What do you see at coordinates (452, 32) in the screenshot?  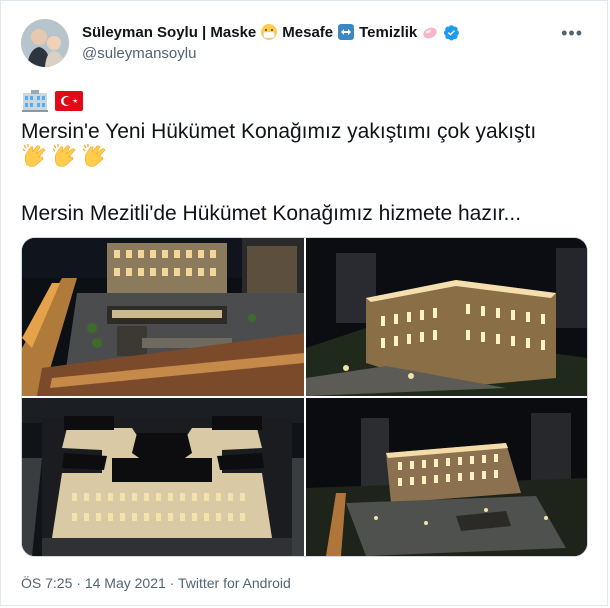 I see `verified-badge-icon` at bounding box center [452, 32].